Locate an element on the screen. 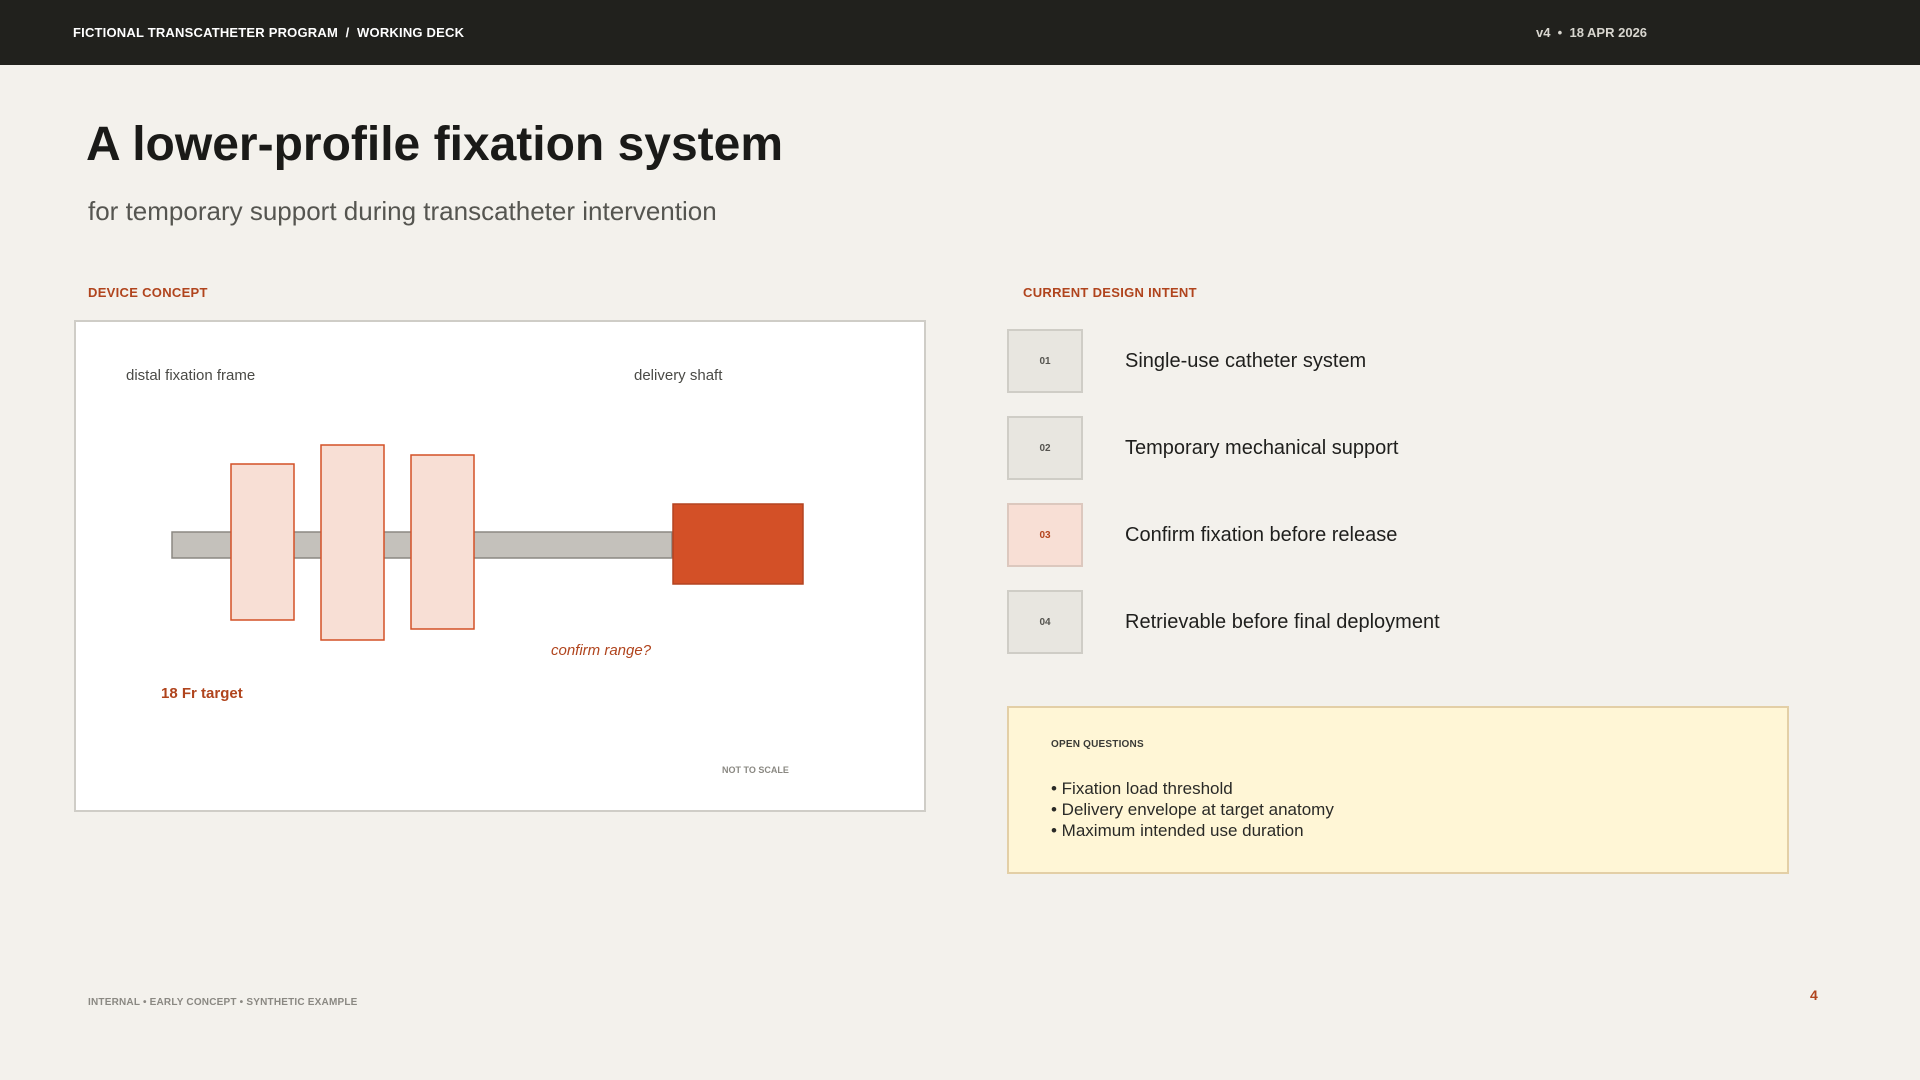  intent-text: Single-use catheter system is located at coordinates (1246, 361).